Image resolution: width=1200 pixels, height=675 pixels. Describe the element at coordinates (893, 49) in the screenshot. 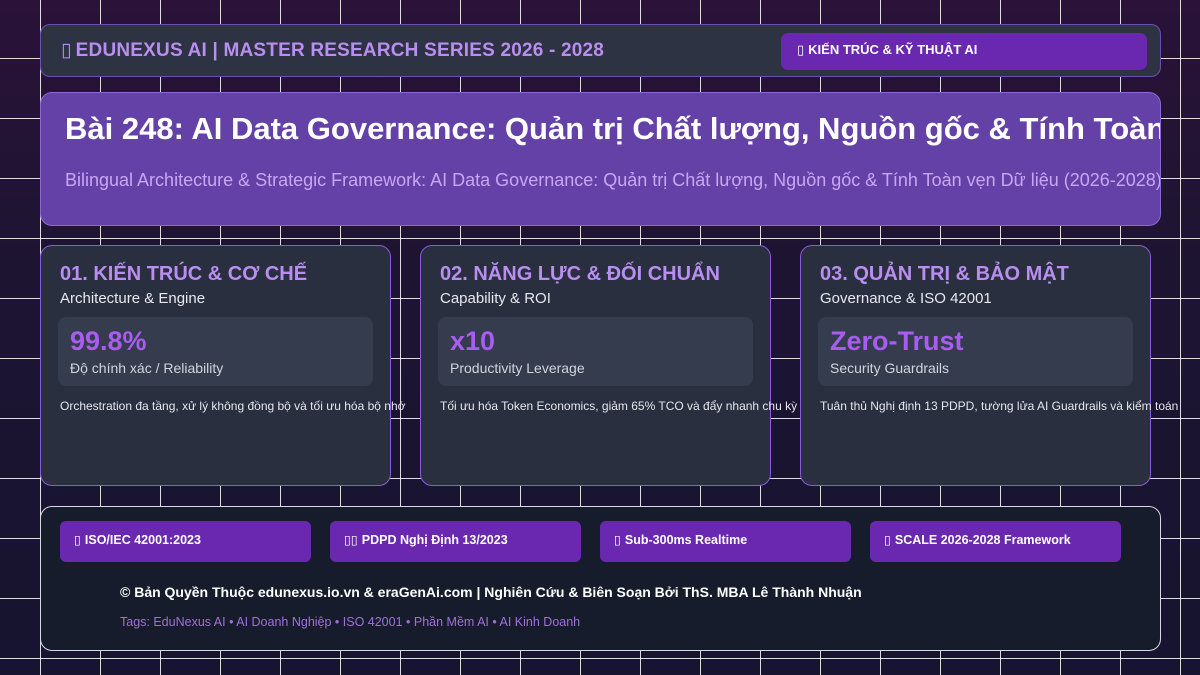

I see `category-label: KIẾN TRÚC & KỸ THUẬT AI` at that location.